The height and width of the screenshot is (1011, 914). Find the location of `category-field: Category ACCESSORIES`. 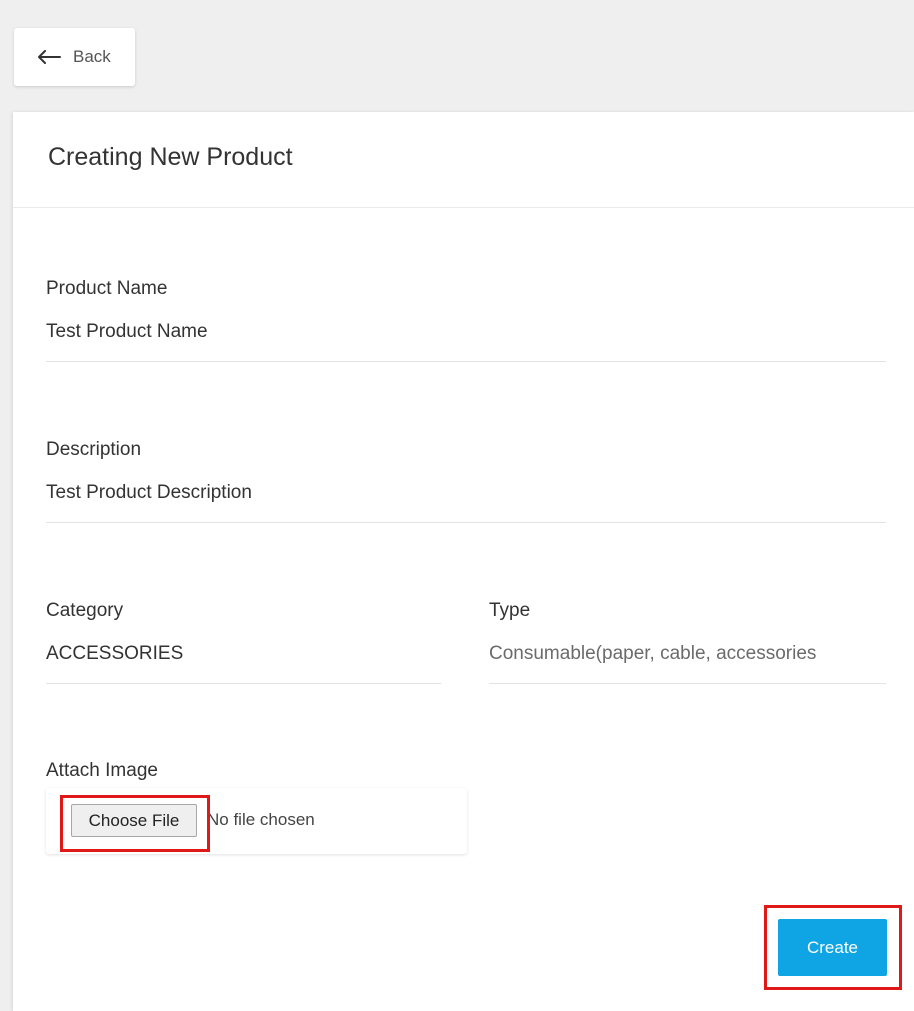

category-field: Category ACCESSORIES is located at coordinates (243, 642).